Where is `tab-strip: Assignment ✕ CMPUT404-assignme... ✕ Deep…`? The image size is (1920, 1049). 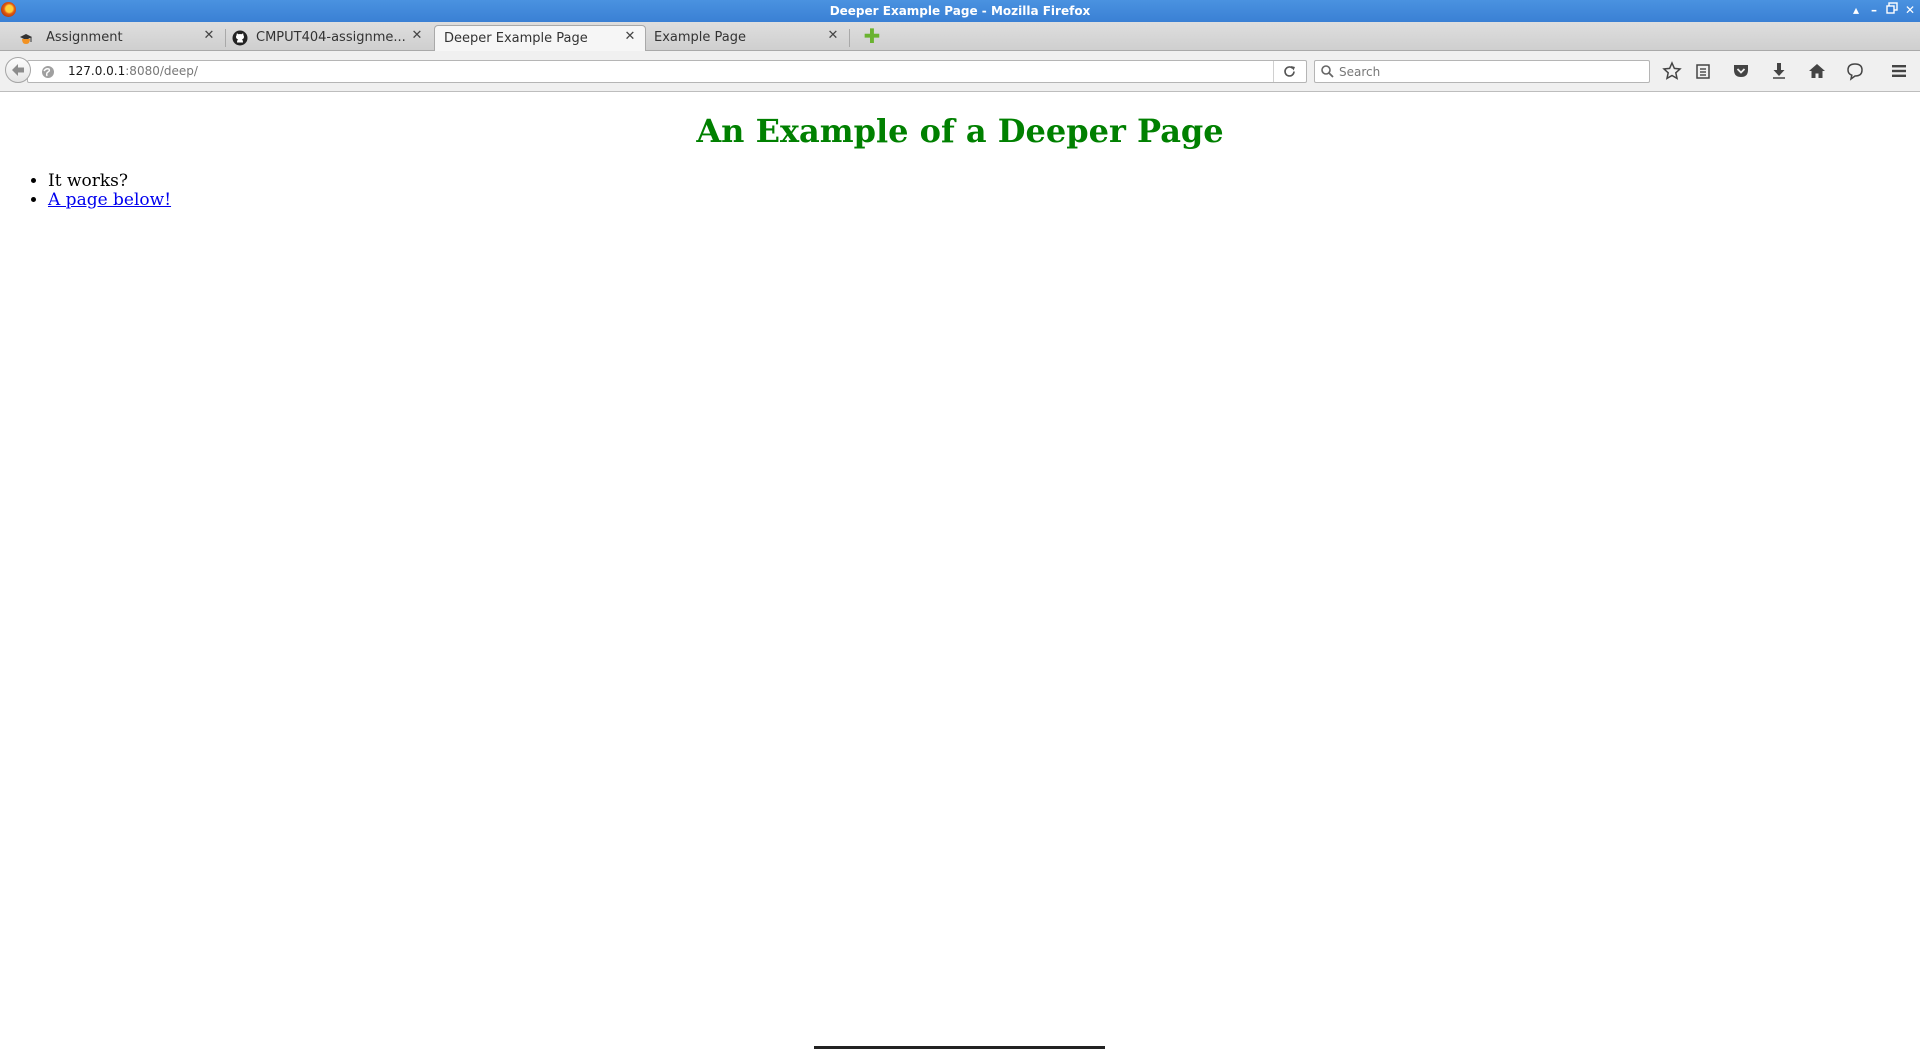 tab-strip: Assignment ✕ CMPUT404-assignme... ✕ Deep… is located at coordinates (960, 36).